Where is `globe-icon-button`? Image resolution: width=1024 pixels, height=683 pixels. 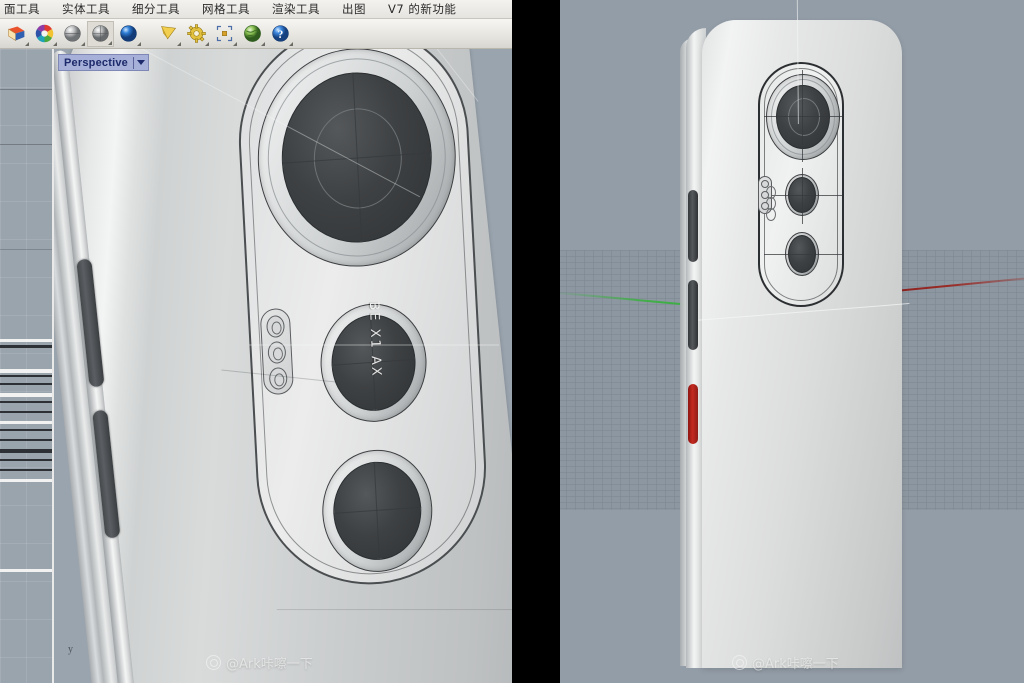 globe-icon-button is located at coordinates (252, 34).